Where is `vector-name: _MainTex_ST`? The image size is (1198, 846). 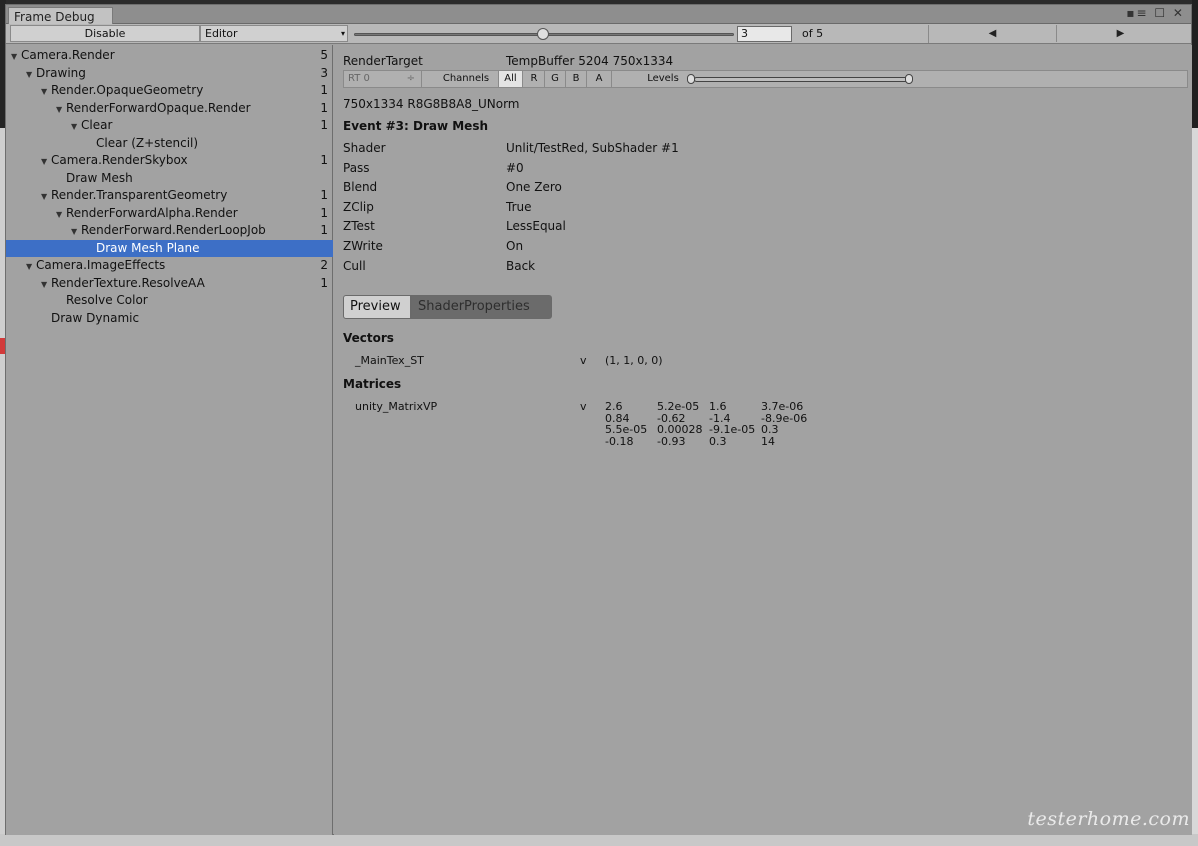
vector-name: _MainTex_ST is located at coordinates (389, 360).